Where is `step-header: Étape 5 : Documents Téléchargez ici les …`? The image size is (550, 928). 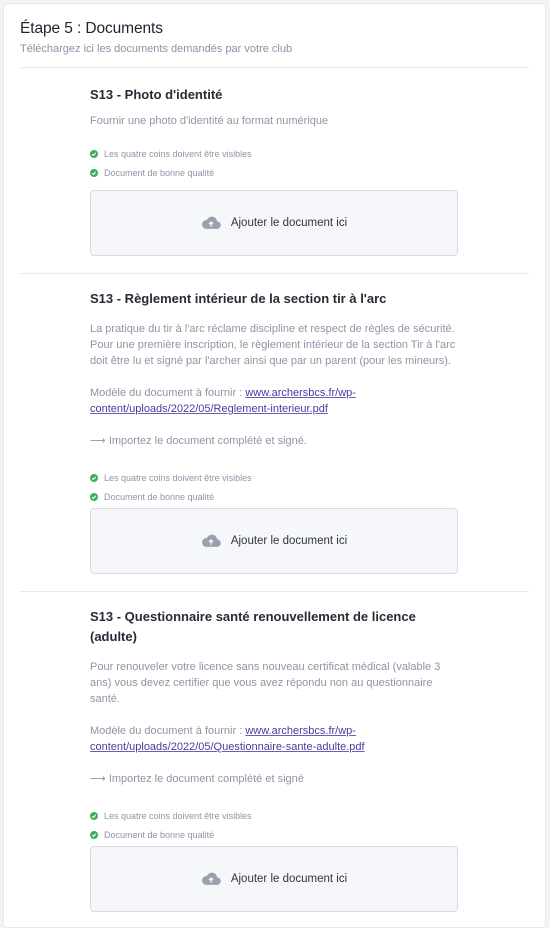 step-header: Étape 5 : Documents Téléchargez ici les … is located at coordinates (274, 37).